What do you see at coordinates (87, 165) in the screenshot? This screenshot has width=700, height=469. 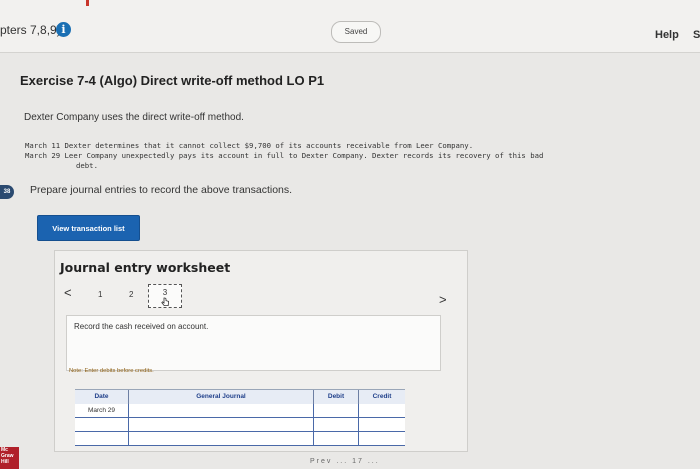 I see `transaction-line: debt.` at bounding box center [87, 165].